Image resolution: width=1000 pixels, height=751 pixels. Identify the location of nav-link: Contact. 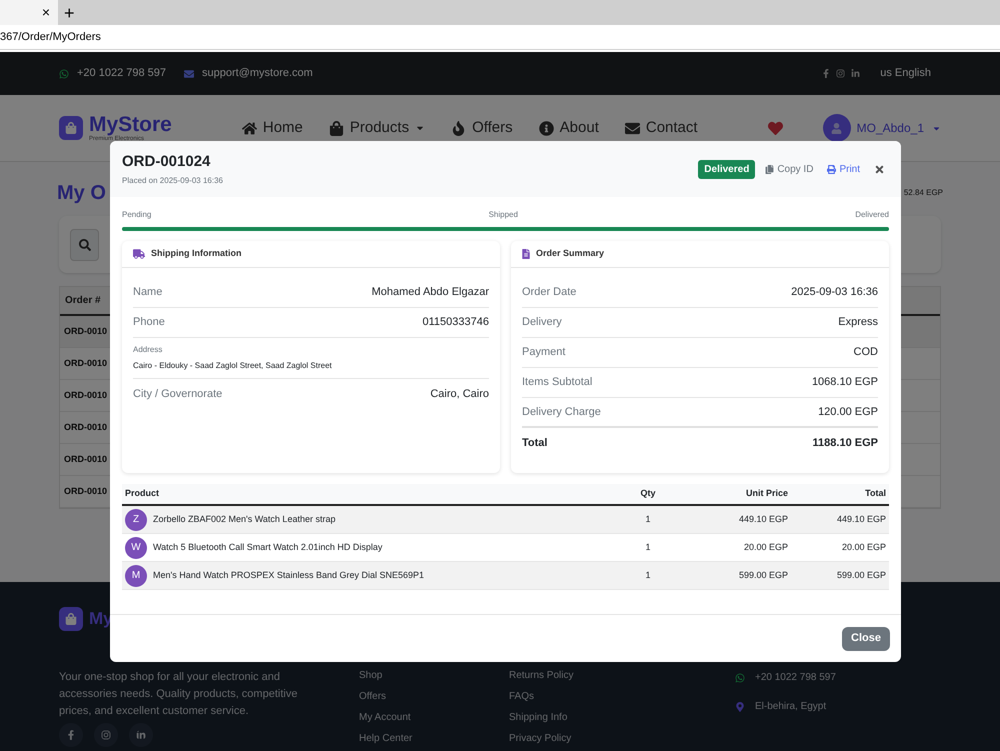
(661, 128).